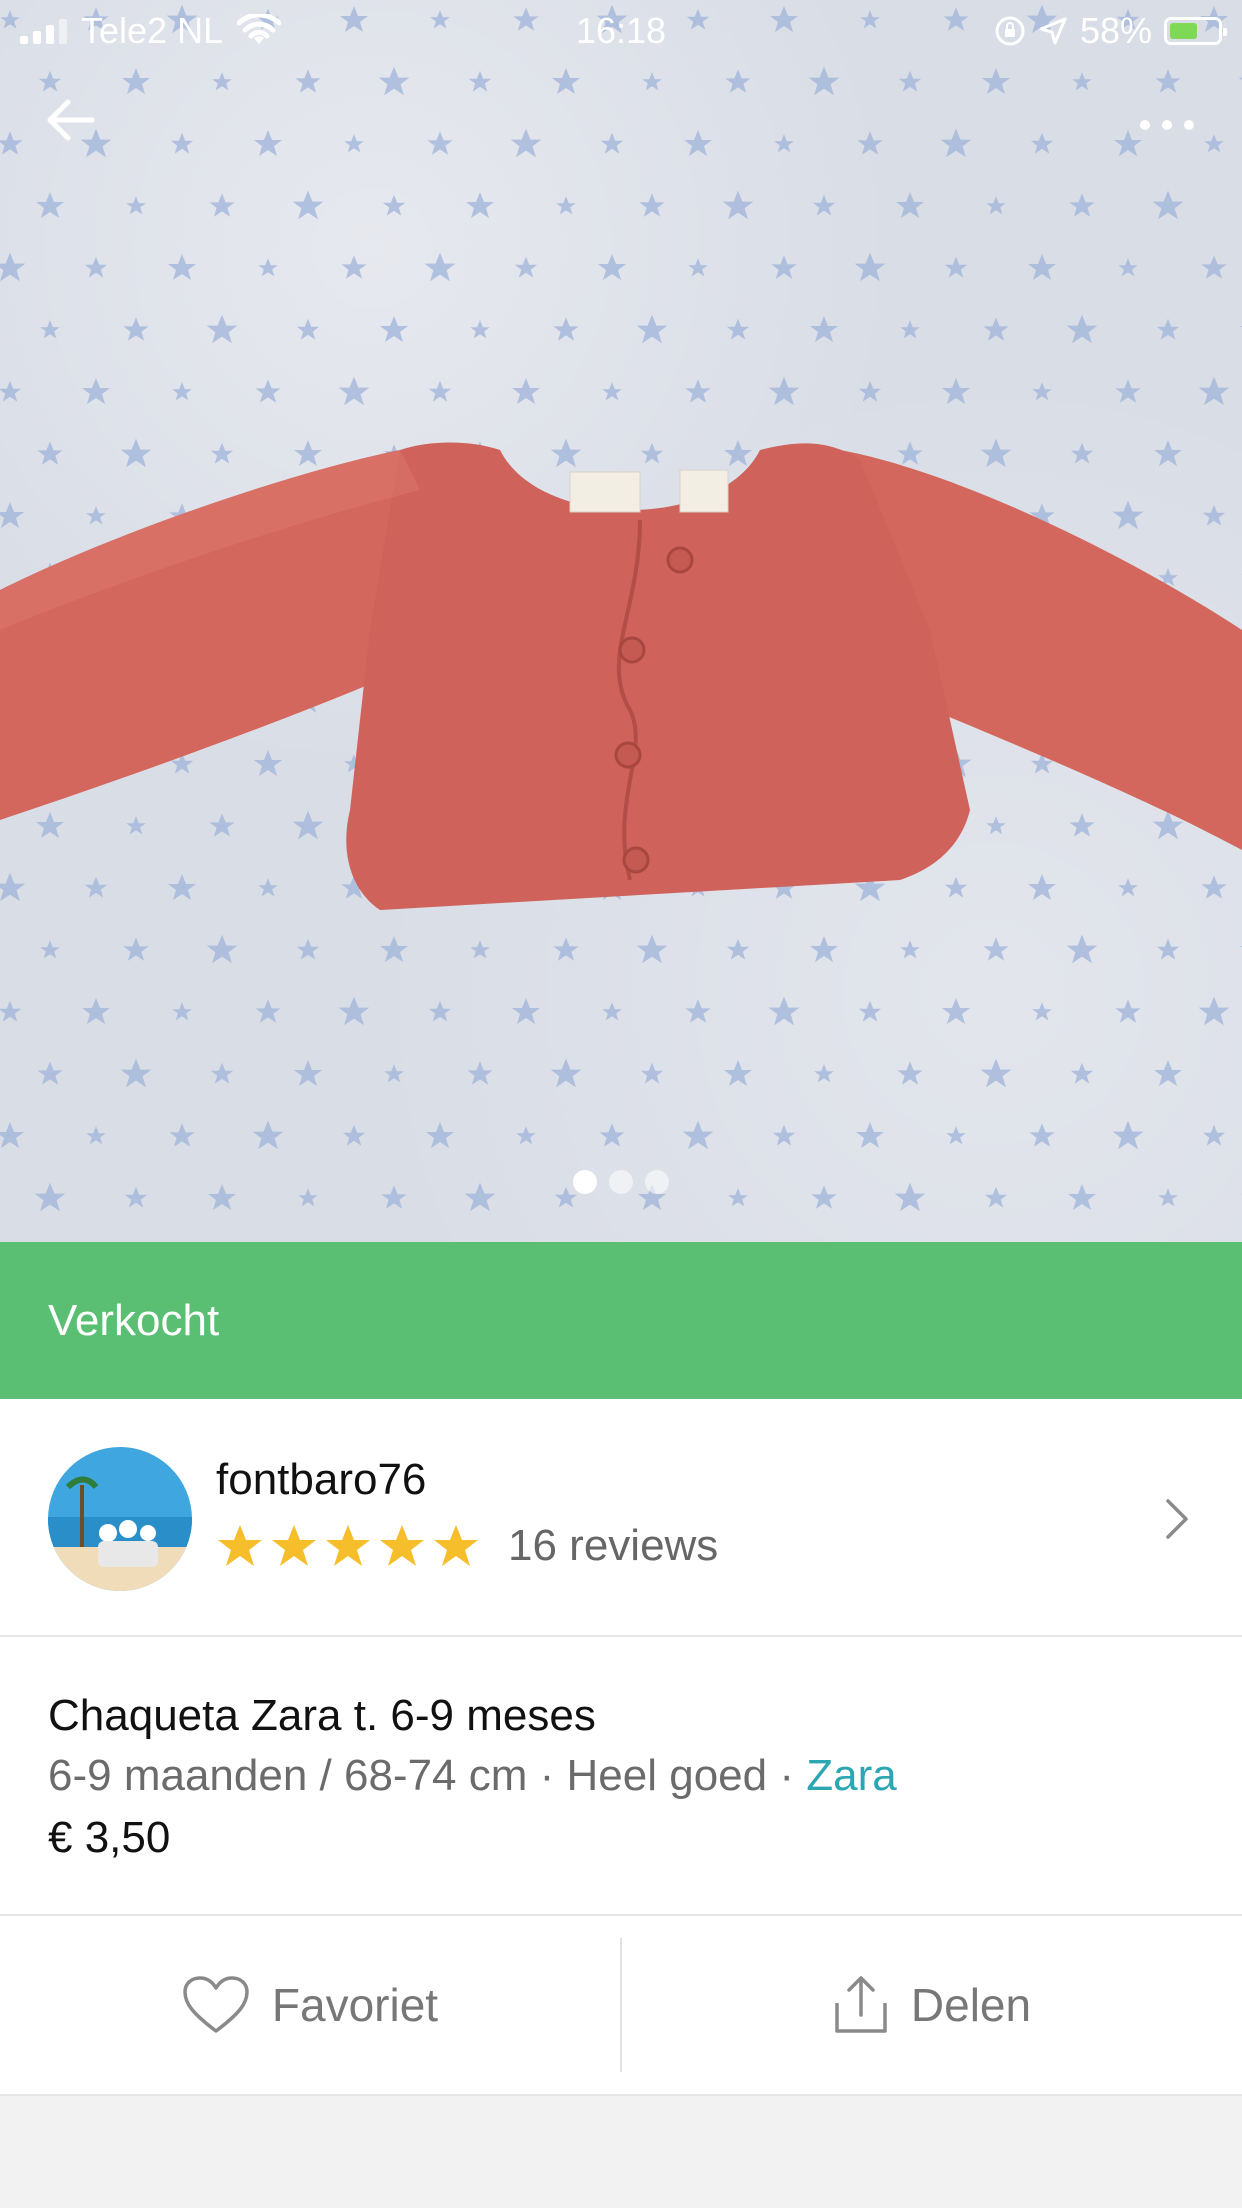 This screenshot has width=1242, height=2208. I want to click on back-button, so click(70, 120).